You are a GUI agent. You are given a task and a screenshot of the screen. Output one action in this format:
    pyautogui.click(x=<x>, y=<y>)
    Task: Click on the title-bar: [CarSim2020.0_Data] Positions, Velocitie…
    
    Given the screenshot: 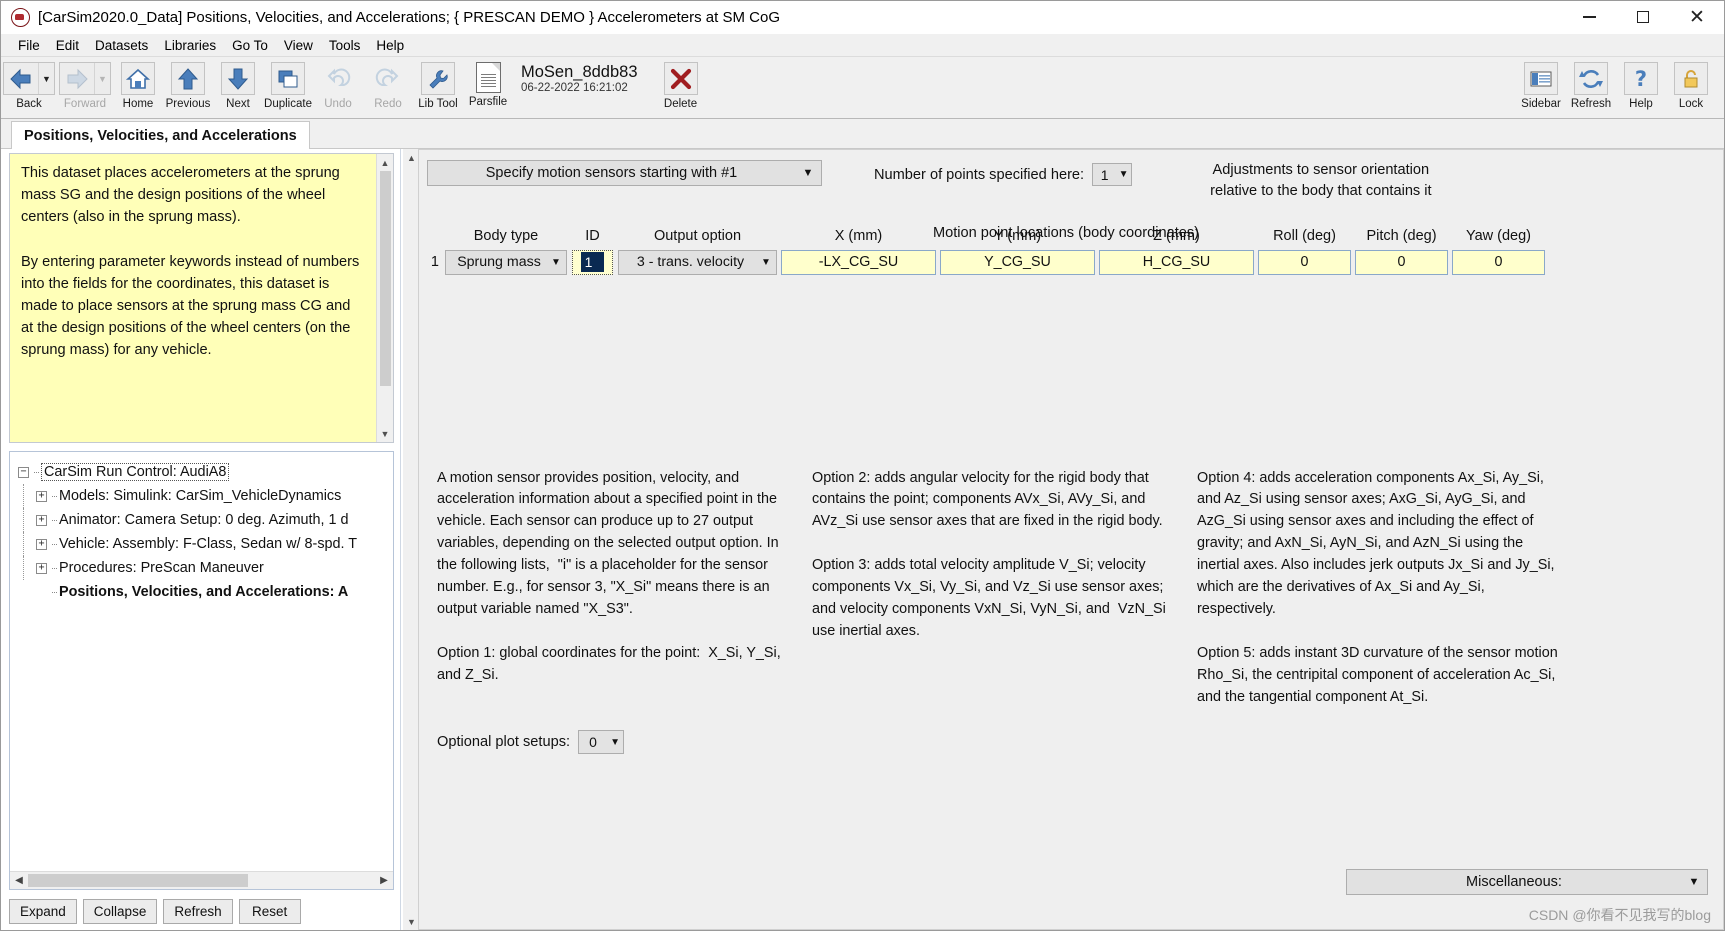 What is the action you would take?
    pyautogui.click(x=862, y=17)
    